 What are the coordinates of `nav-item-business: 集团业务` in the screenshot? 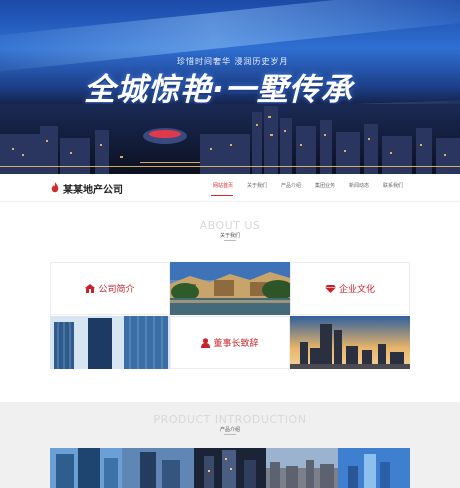 It's located at (325, 185).